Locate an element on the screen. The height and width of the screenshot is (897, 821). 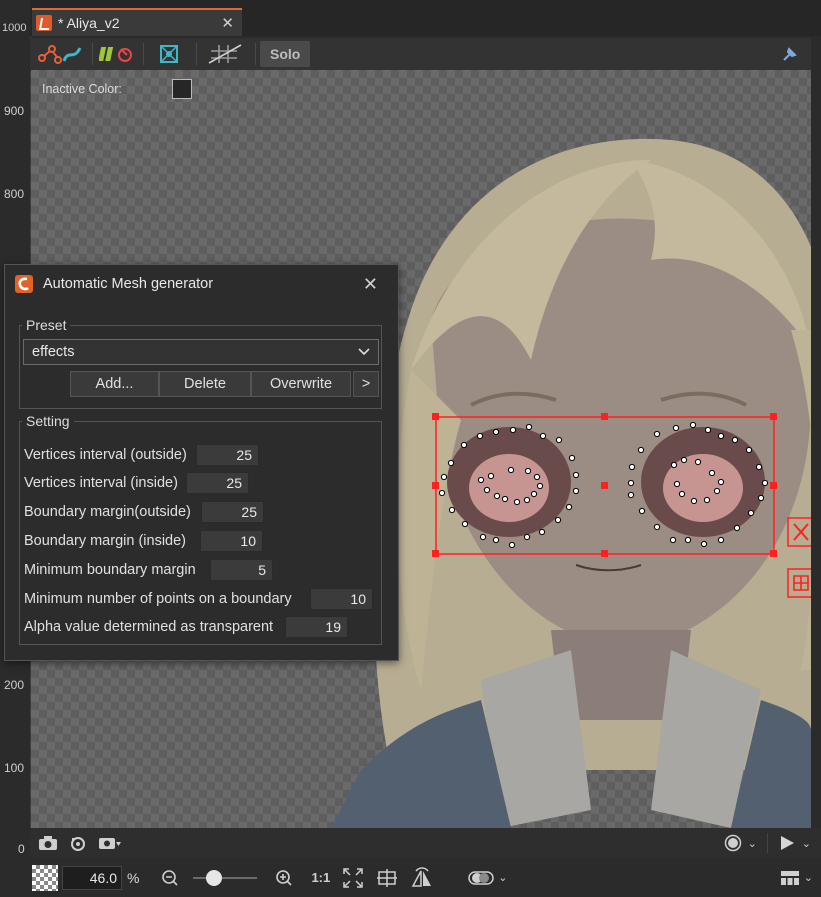
center-view-icon is located at coordinates (387, 878).